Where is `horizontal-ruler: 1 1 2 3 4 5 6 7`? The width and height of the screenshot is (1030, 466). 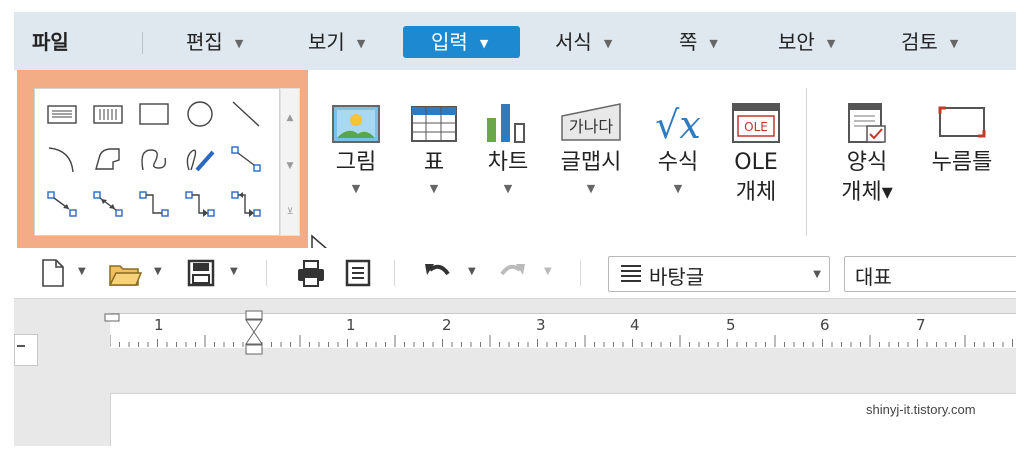
horizontal-ruler: 1 1 2 3 4 5 6 7 is located at coordinates (560, 332).